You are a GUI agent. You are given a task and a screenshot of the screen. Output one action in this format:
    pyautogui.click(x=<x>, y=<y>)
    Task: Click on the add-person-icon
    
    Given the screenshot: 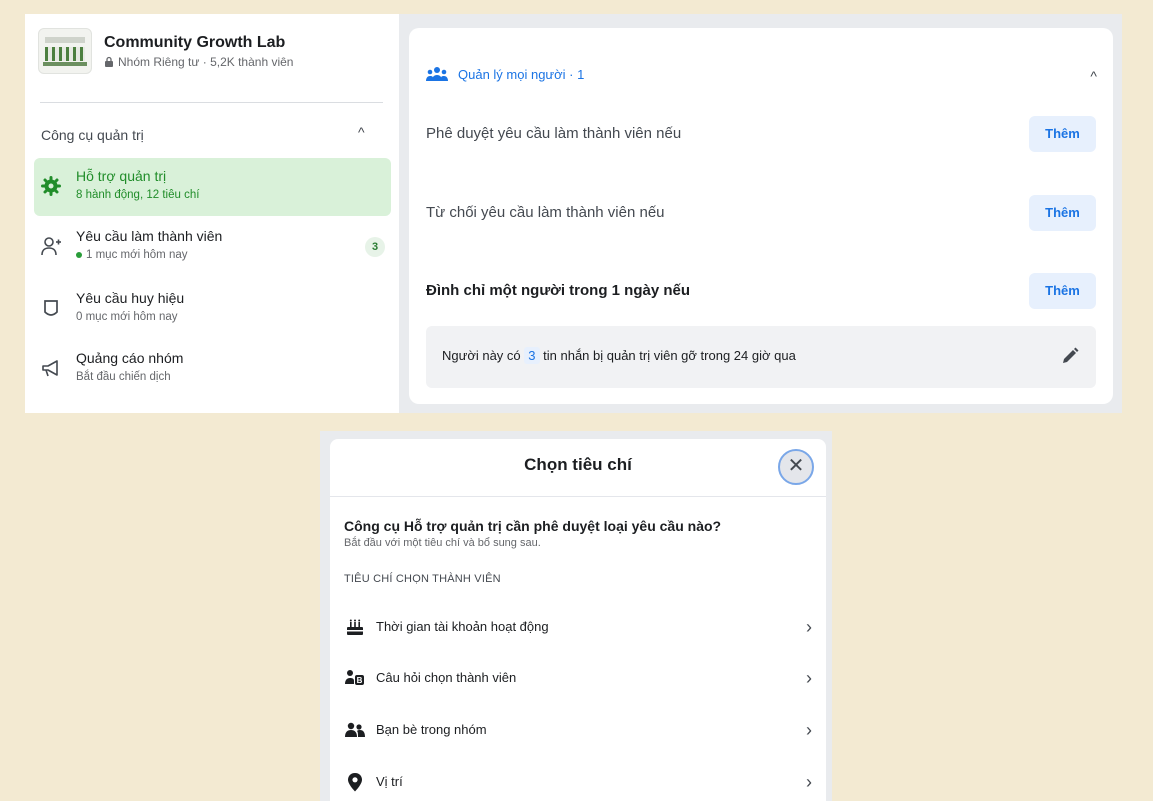 What is the action you would take?
    pyautogui.click(x=51, y=246)
    